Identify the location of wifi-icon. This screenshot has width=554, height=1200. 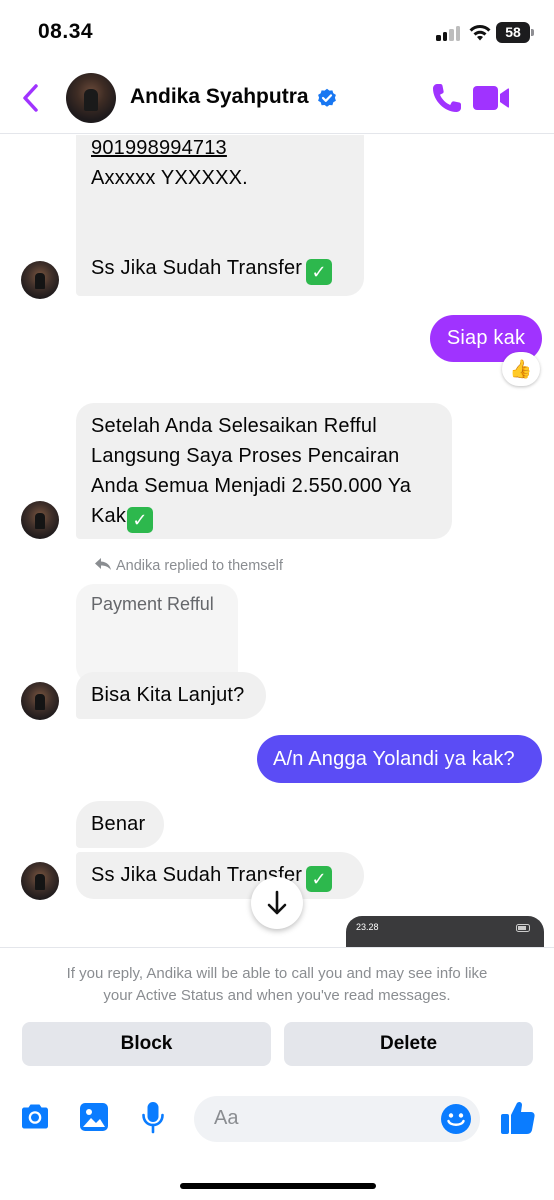
(480, 33).